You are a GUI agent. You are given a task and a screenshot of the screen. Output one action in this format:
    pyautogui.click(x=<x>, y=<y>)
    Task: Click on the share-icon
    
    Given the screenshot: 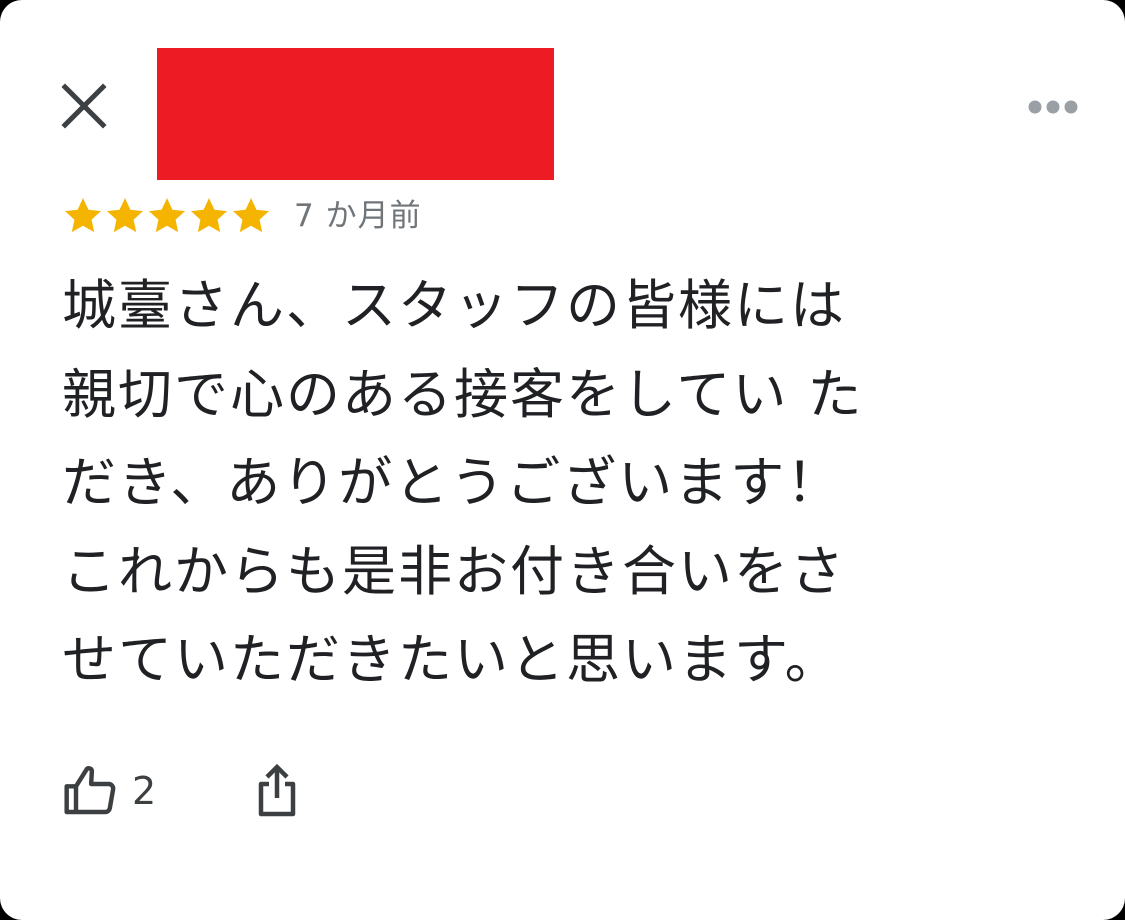 What is the action you would take?
    pyautogui.click(x=277, y=790)
    